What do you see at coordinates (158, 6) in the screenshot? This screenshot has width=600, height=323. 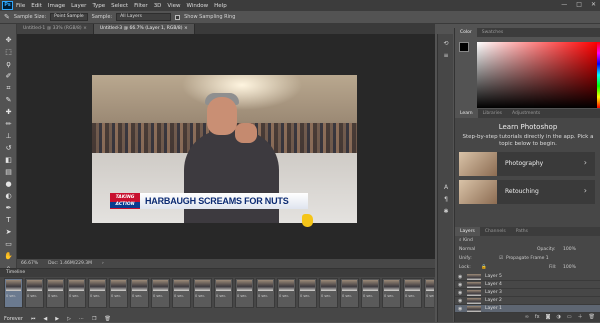 I see `menu-3d: 3D` at bounding box center [158, 6].